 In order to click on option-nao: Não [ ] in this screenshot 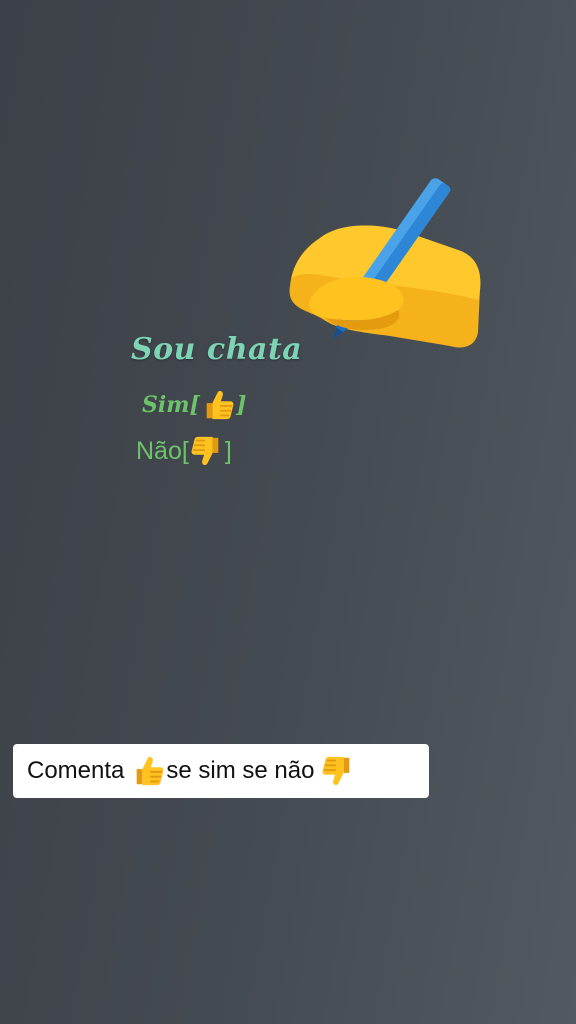, I will do `click(184, 451)`.